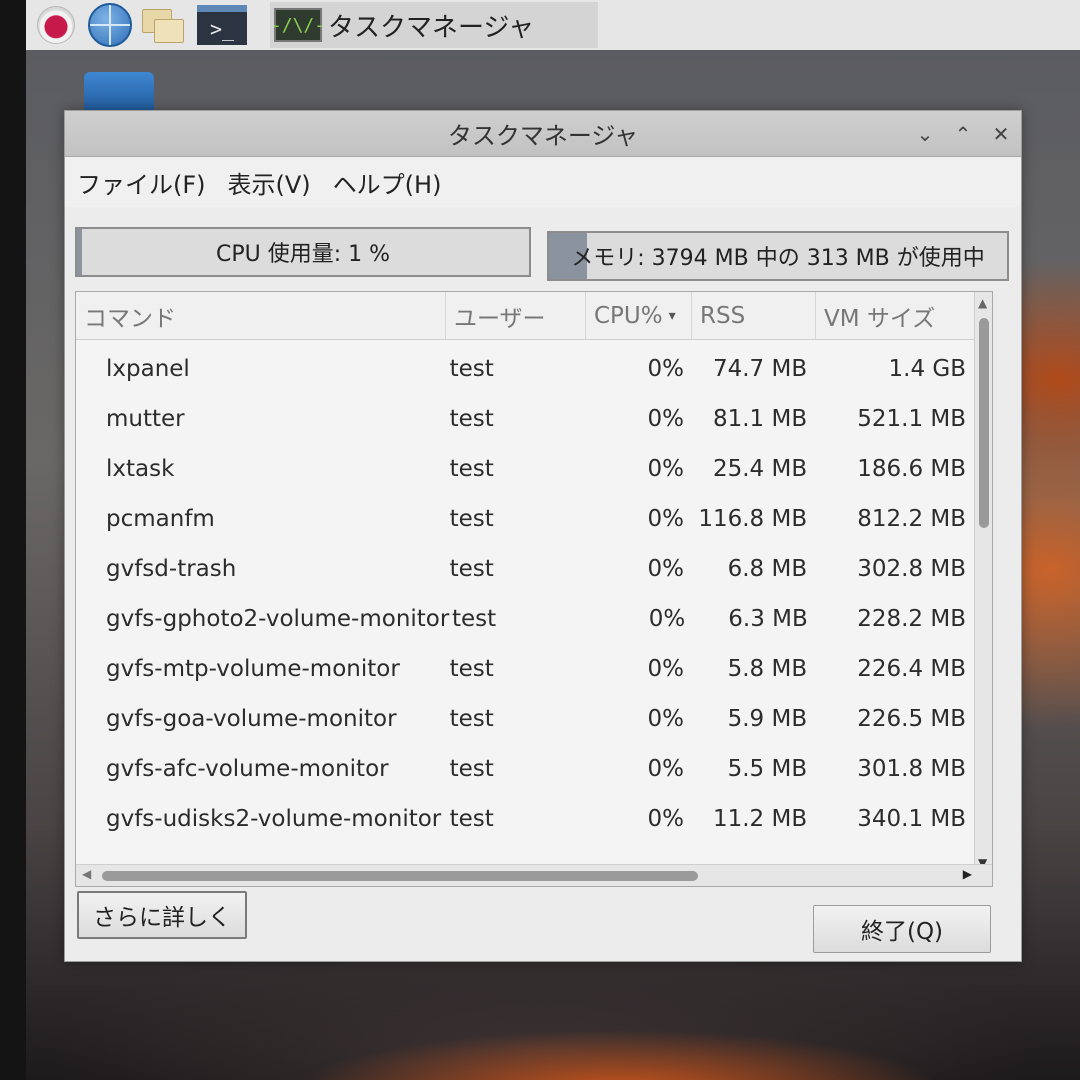 Image resolution: width=1080 pixels, height=1080 pixels. Describe the element at coordinates (760, 369) in the screenshot. I see `cell-rss: 74.7 MB` at that location.